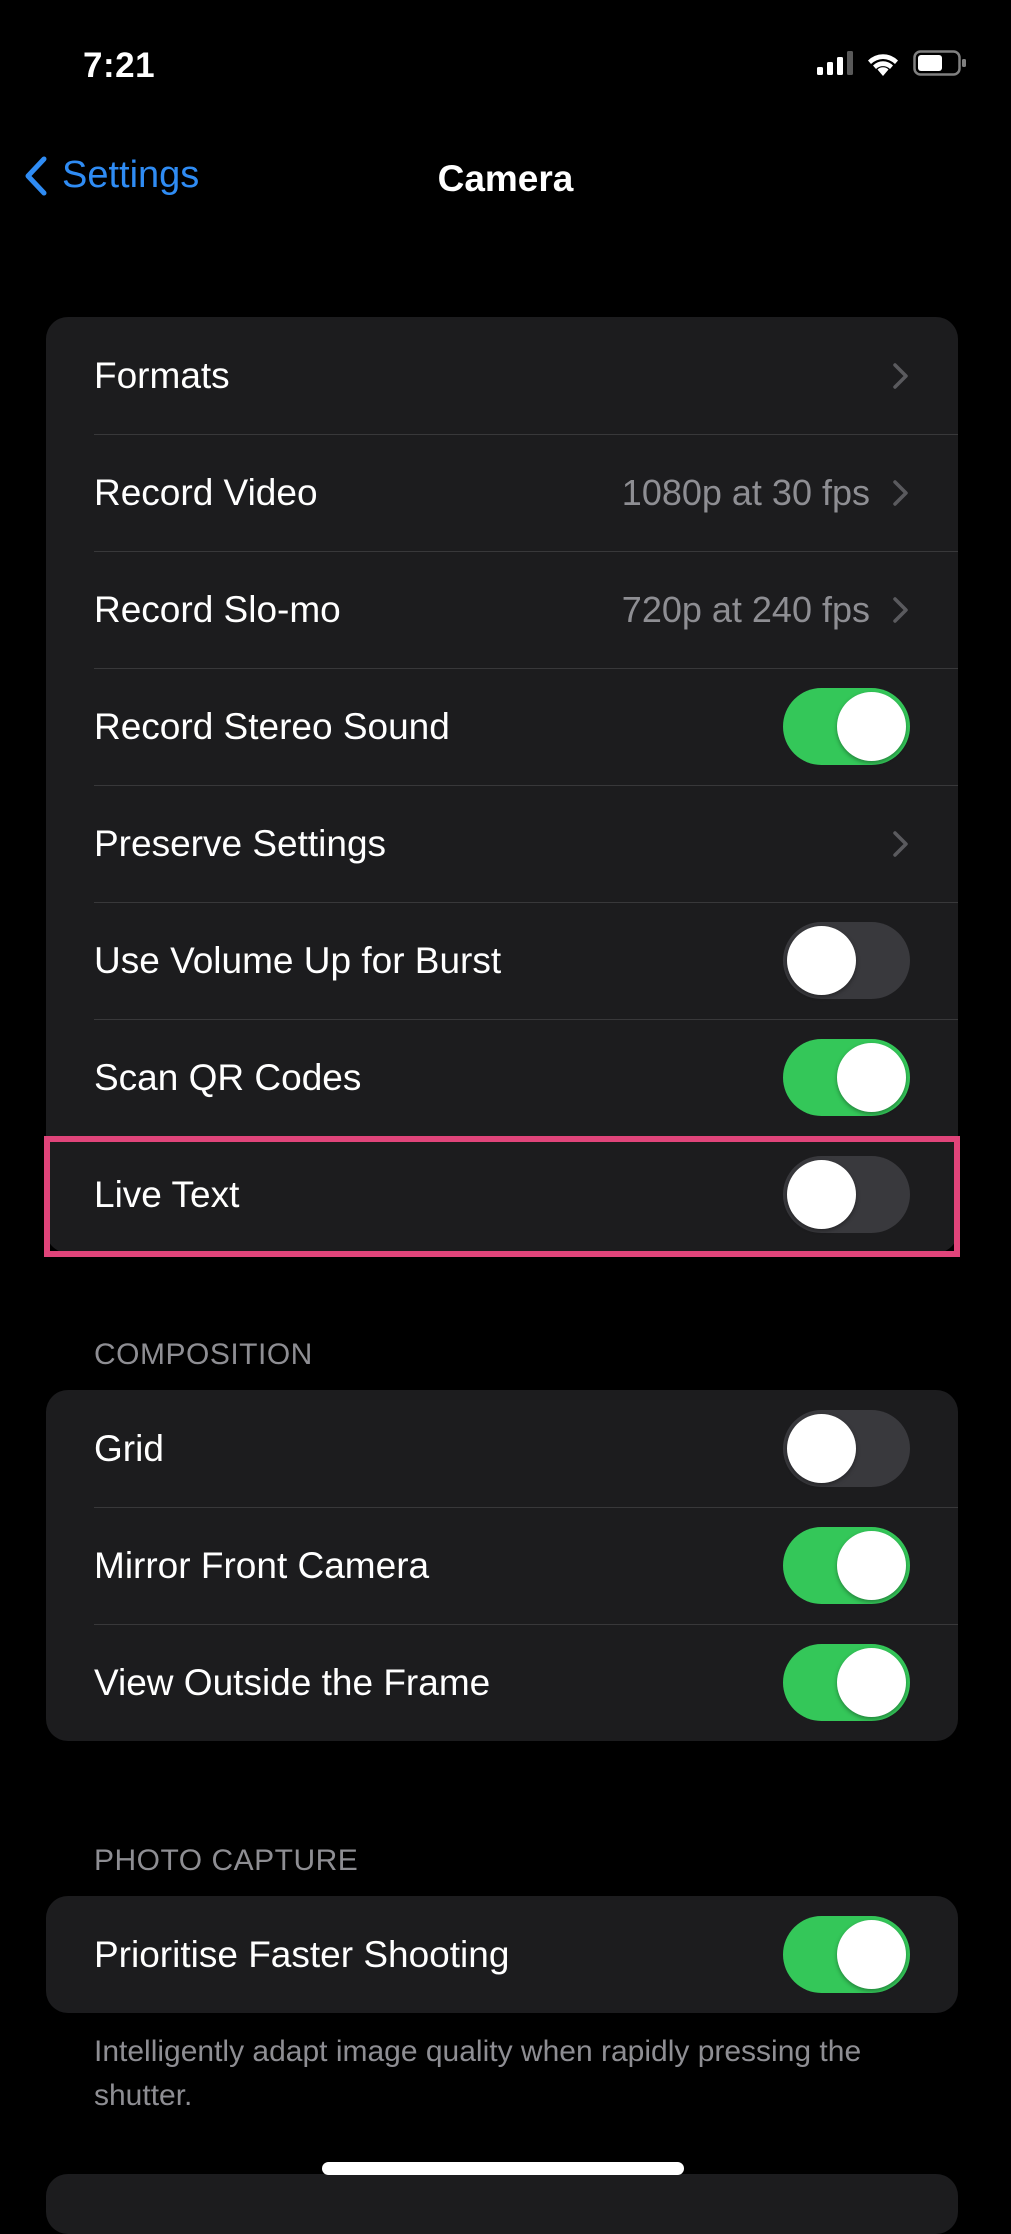  Describe the element at coordinates (226, 1860) in the screenshot. I see `photo-capture-header: PHOTO CAPTURE` at that location.